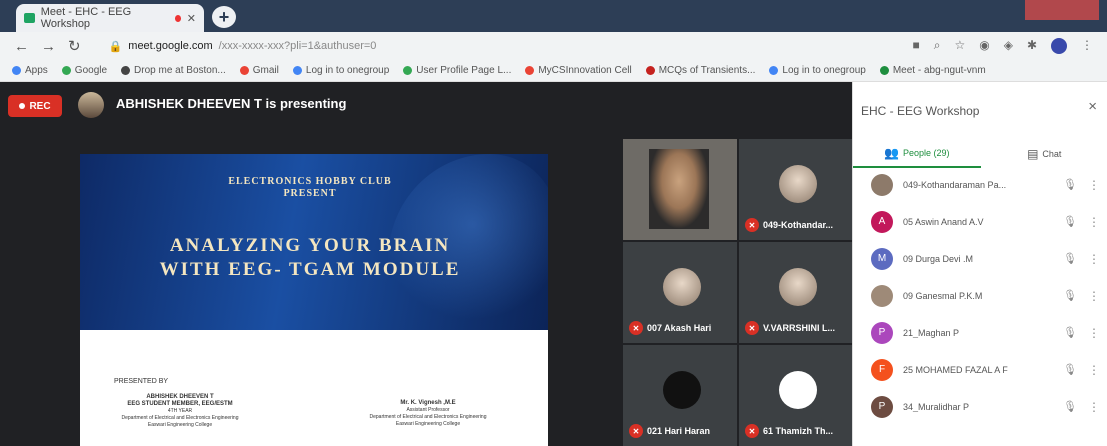 This screenshot has width=1107, height=446. I want to click on bookmark-label: Apps, so click(36, 70).